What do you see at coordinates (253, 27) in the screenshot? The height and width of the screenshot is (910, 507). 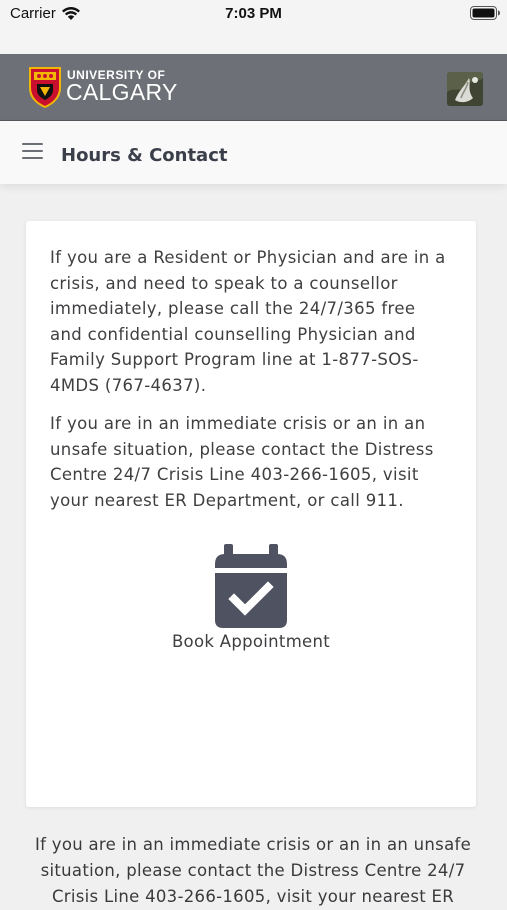 I see `status-bar: Carrier 7:03 PM` at bounding box center [253, 27].